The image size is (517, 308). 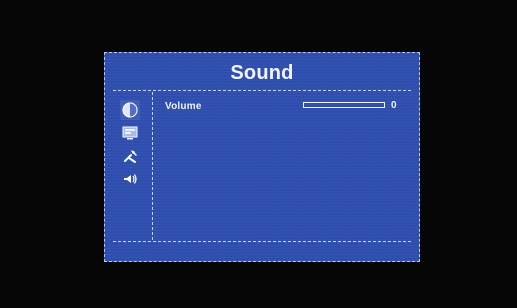 What do you see at coordinates (183, 106) in the screenshot?
I see `volume-label: Volume` at bounding box center [183, 106].